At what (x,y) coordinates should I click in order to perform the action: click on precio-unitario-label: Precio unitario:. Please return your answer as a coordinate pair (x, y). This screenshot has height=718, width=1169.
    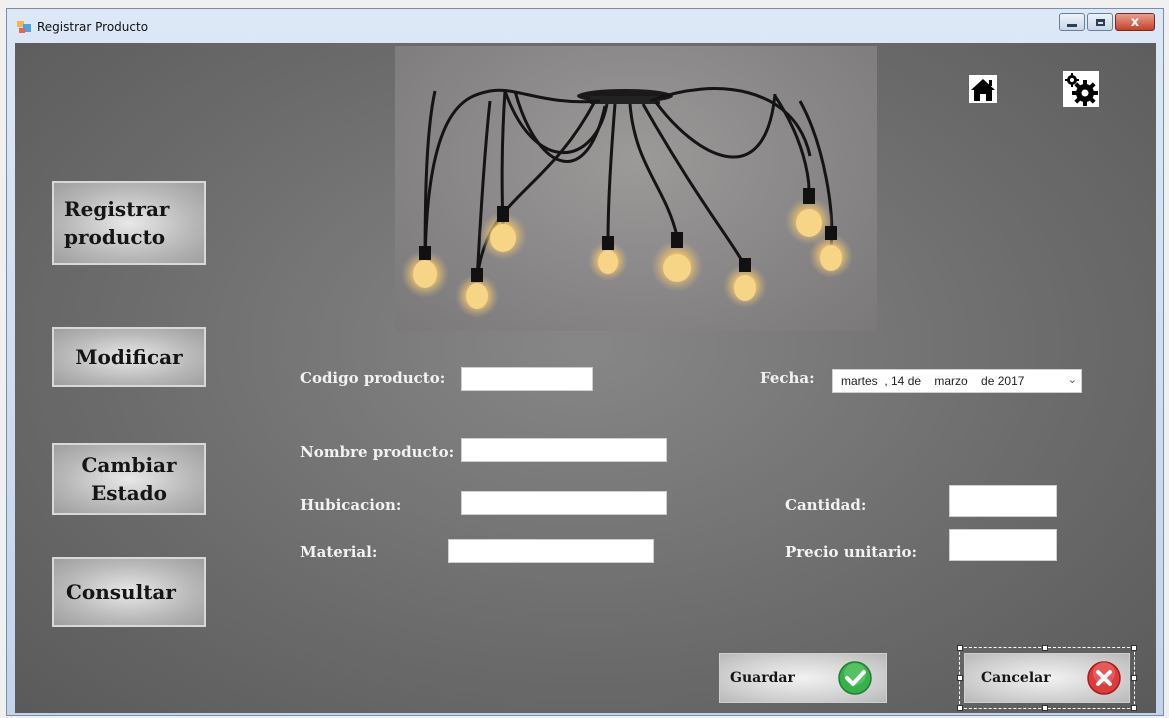
    Looking at the image, I should click on (851, 552).